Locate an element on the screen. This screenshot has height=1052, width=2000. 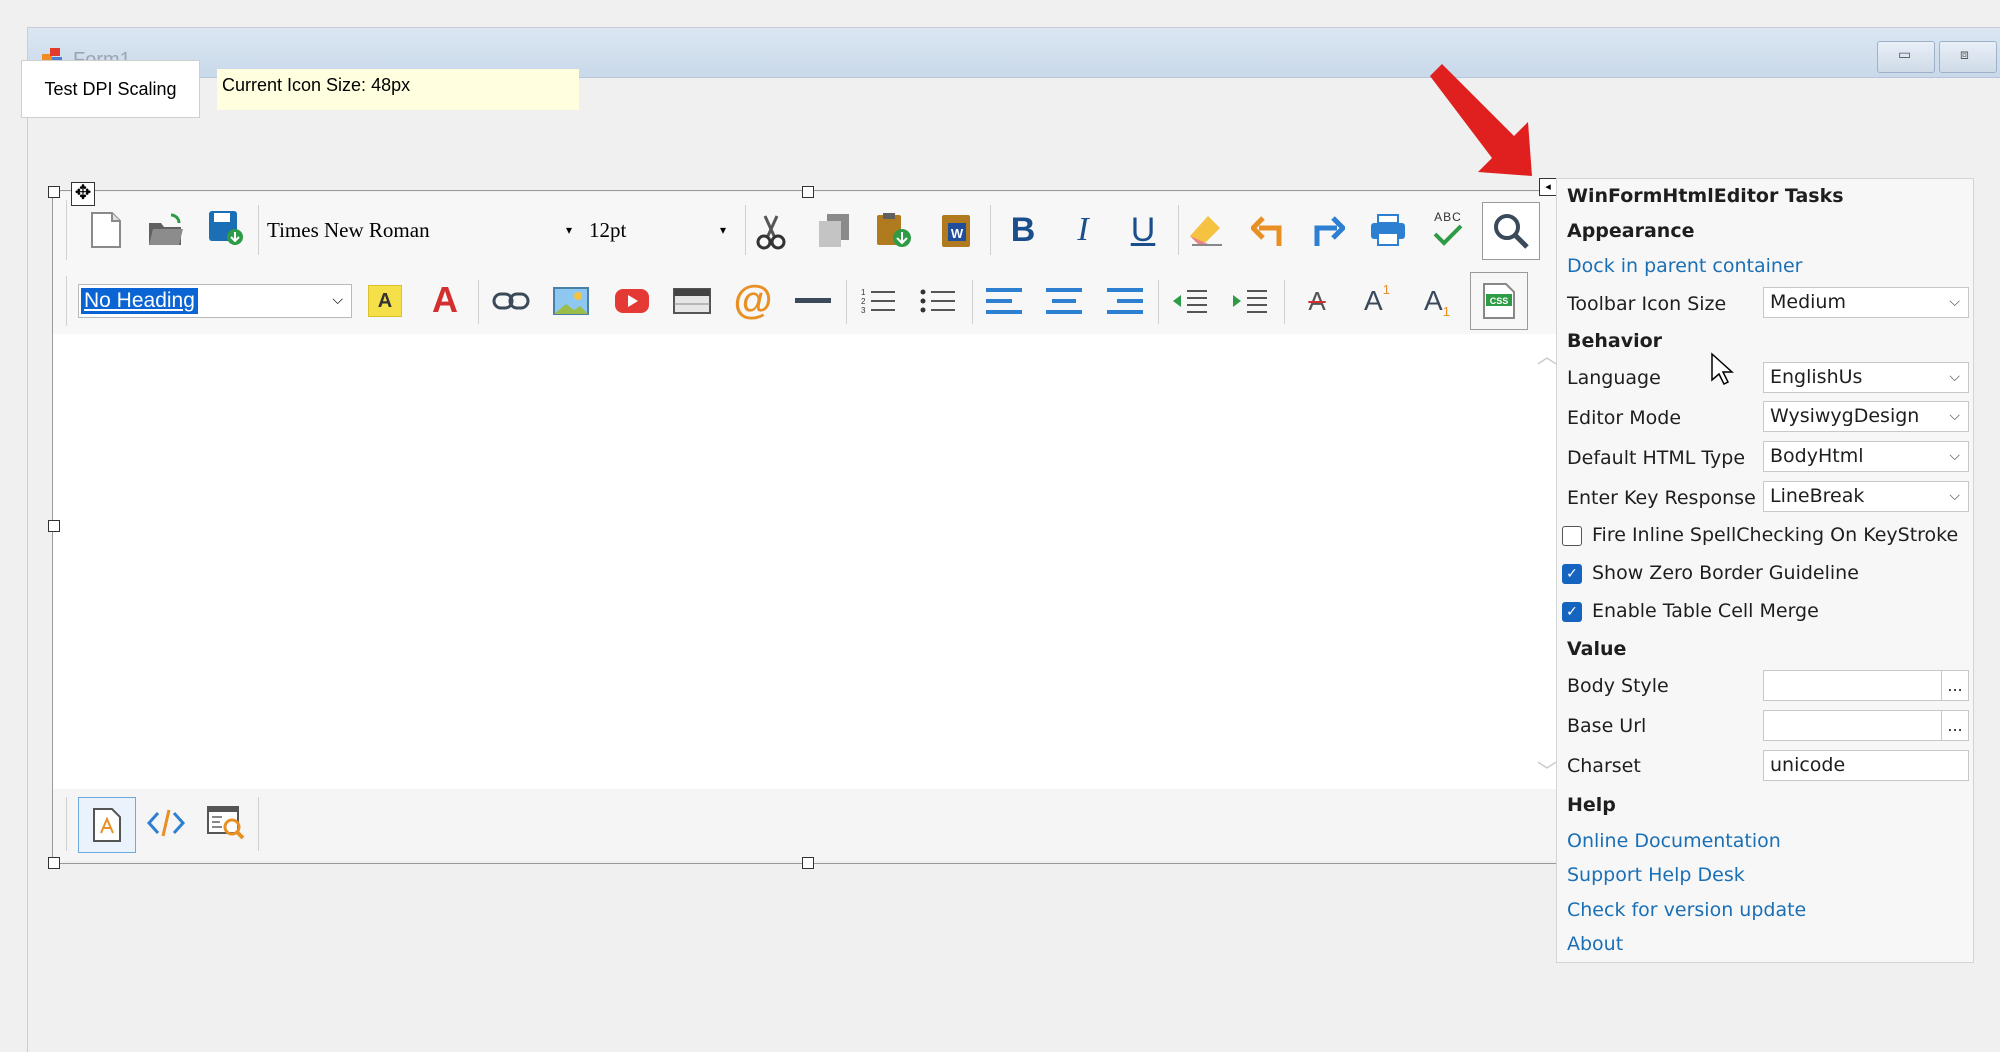
underline-button: U is located at coordinates (1143, 230).